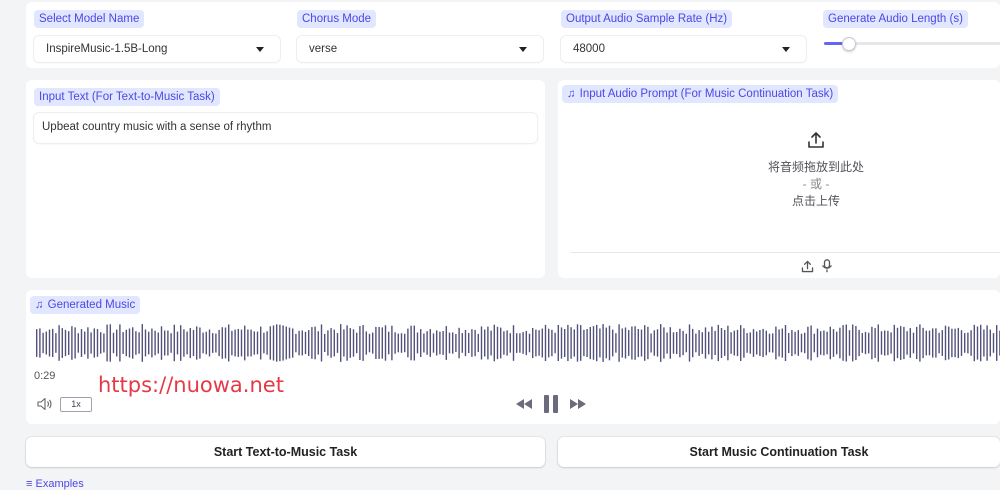  I want to click on sample-rate-select: 48000, so click(683, 49).